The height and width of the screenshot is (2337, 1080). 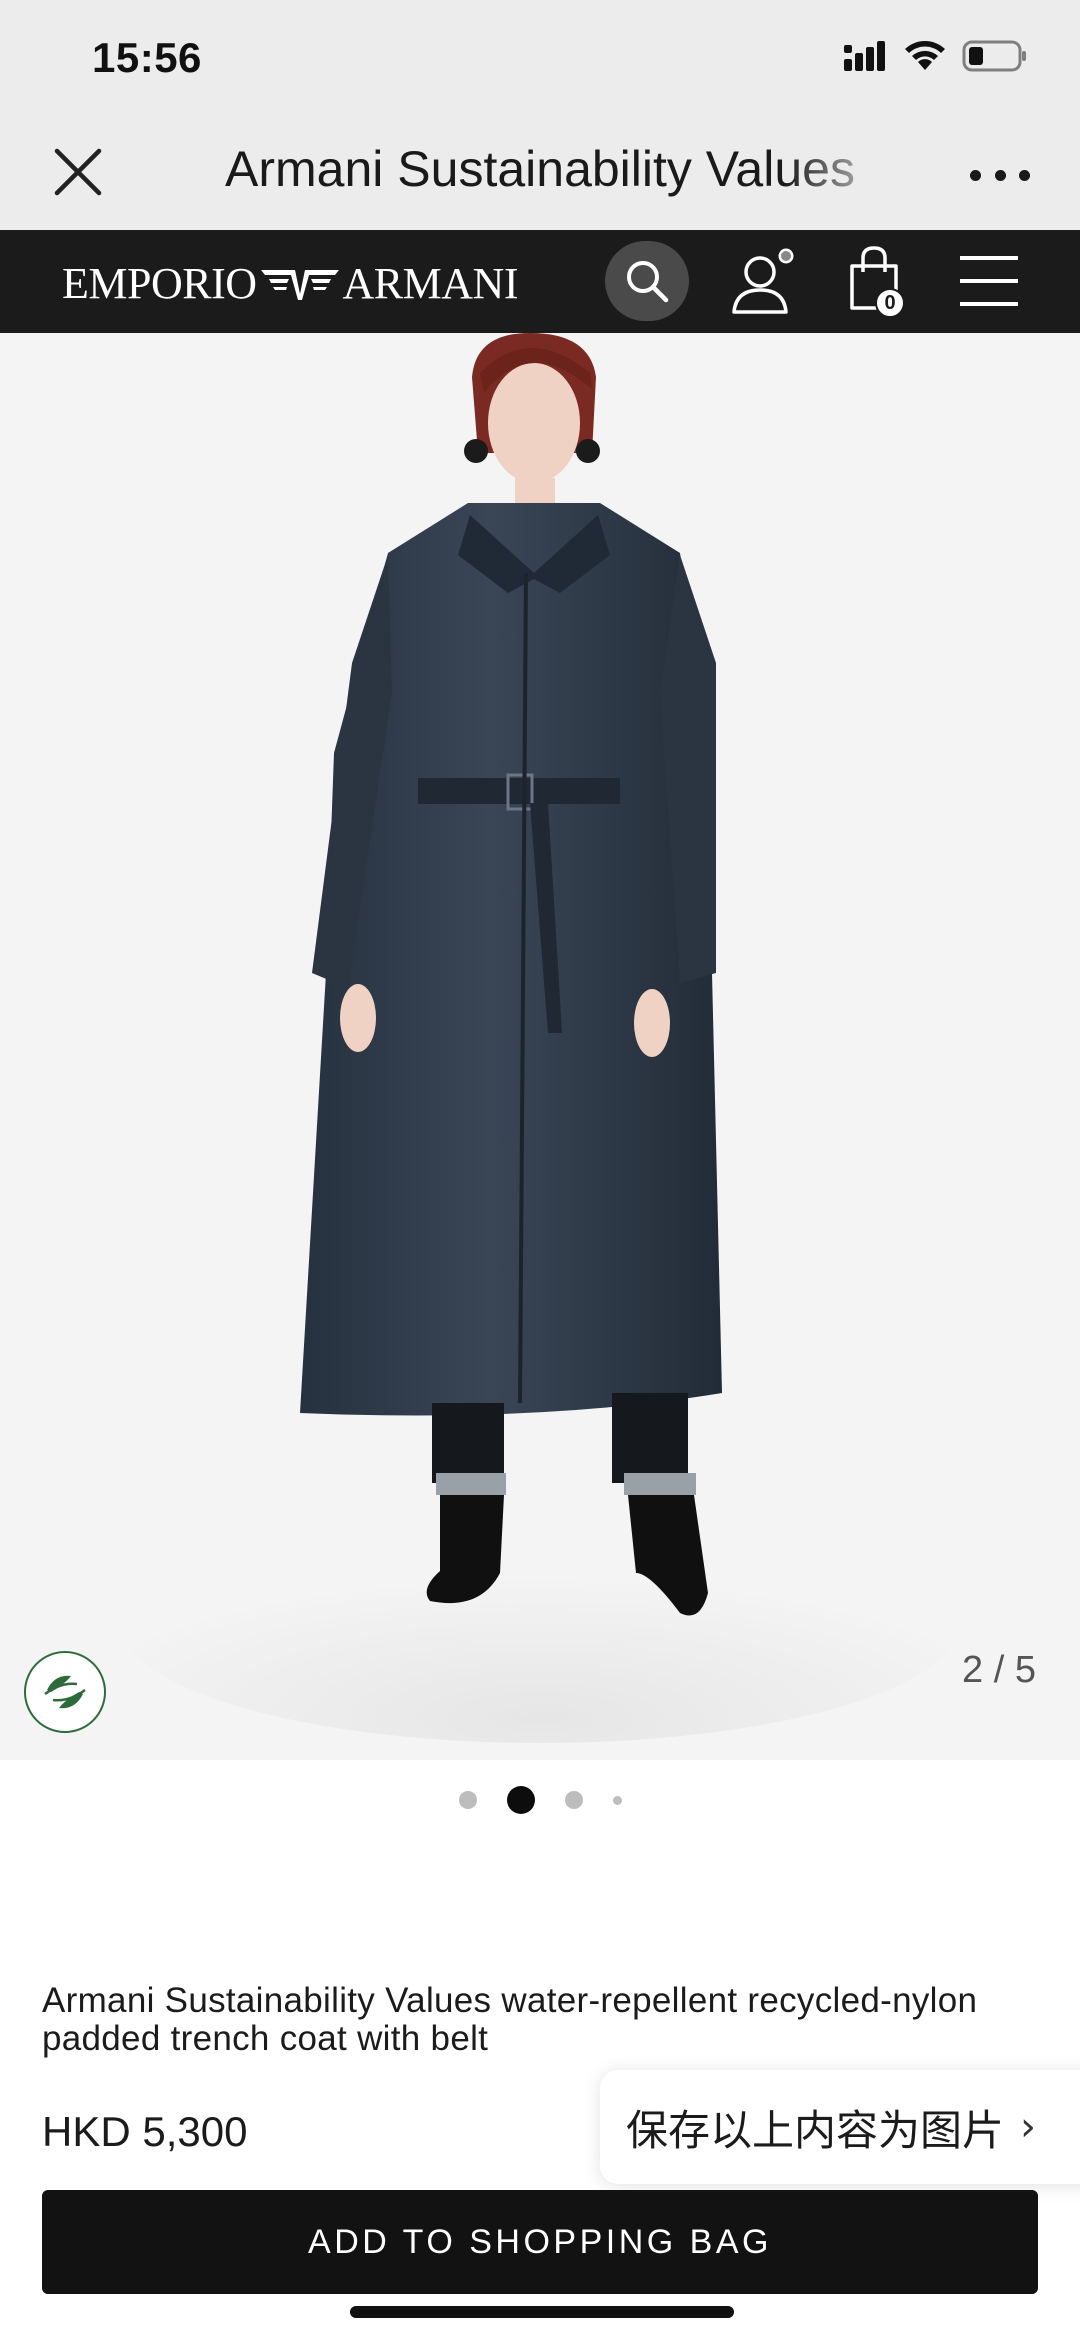 I want to click on webview-header: Armani Sustainability Values, so click(x=540, y=175).